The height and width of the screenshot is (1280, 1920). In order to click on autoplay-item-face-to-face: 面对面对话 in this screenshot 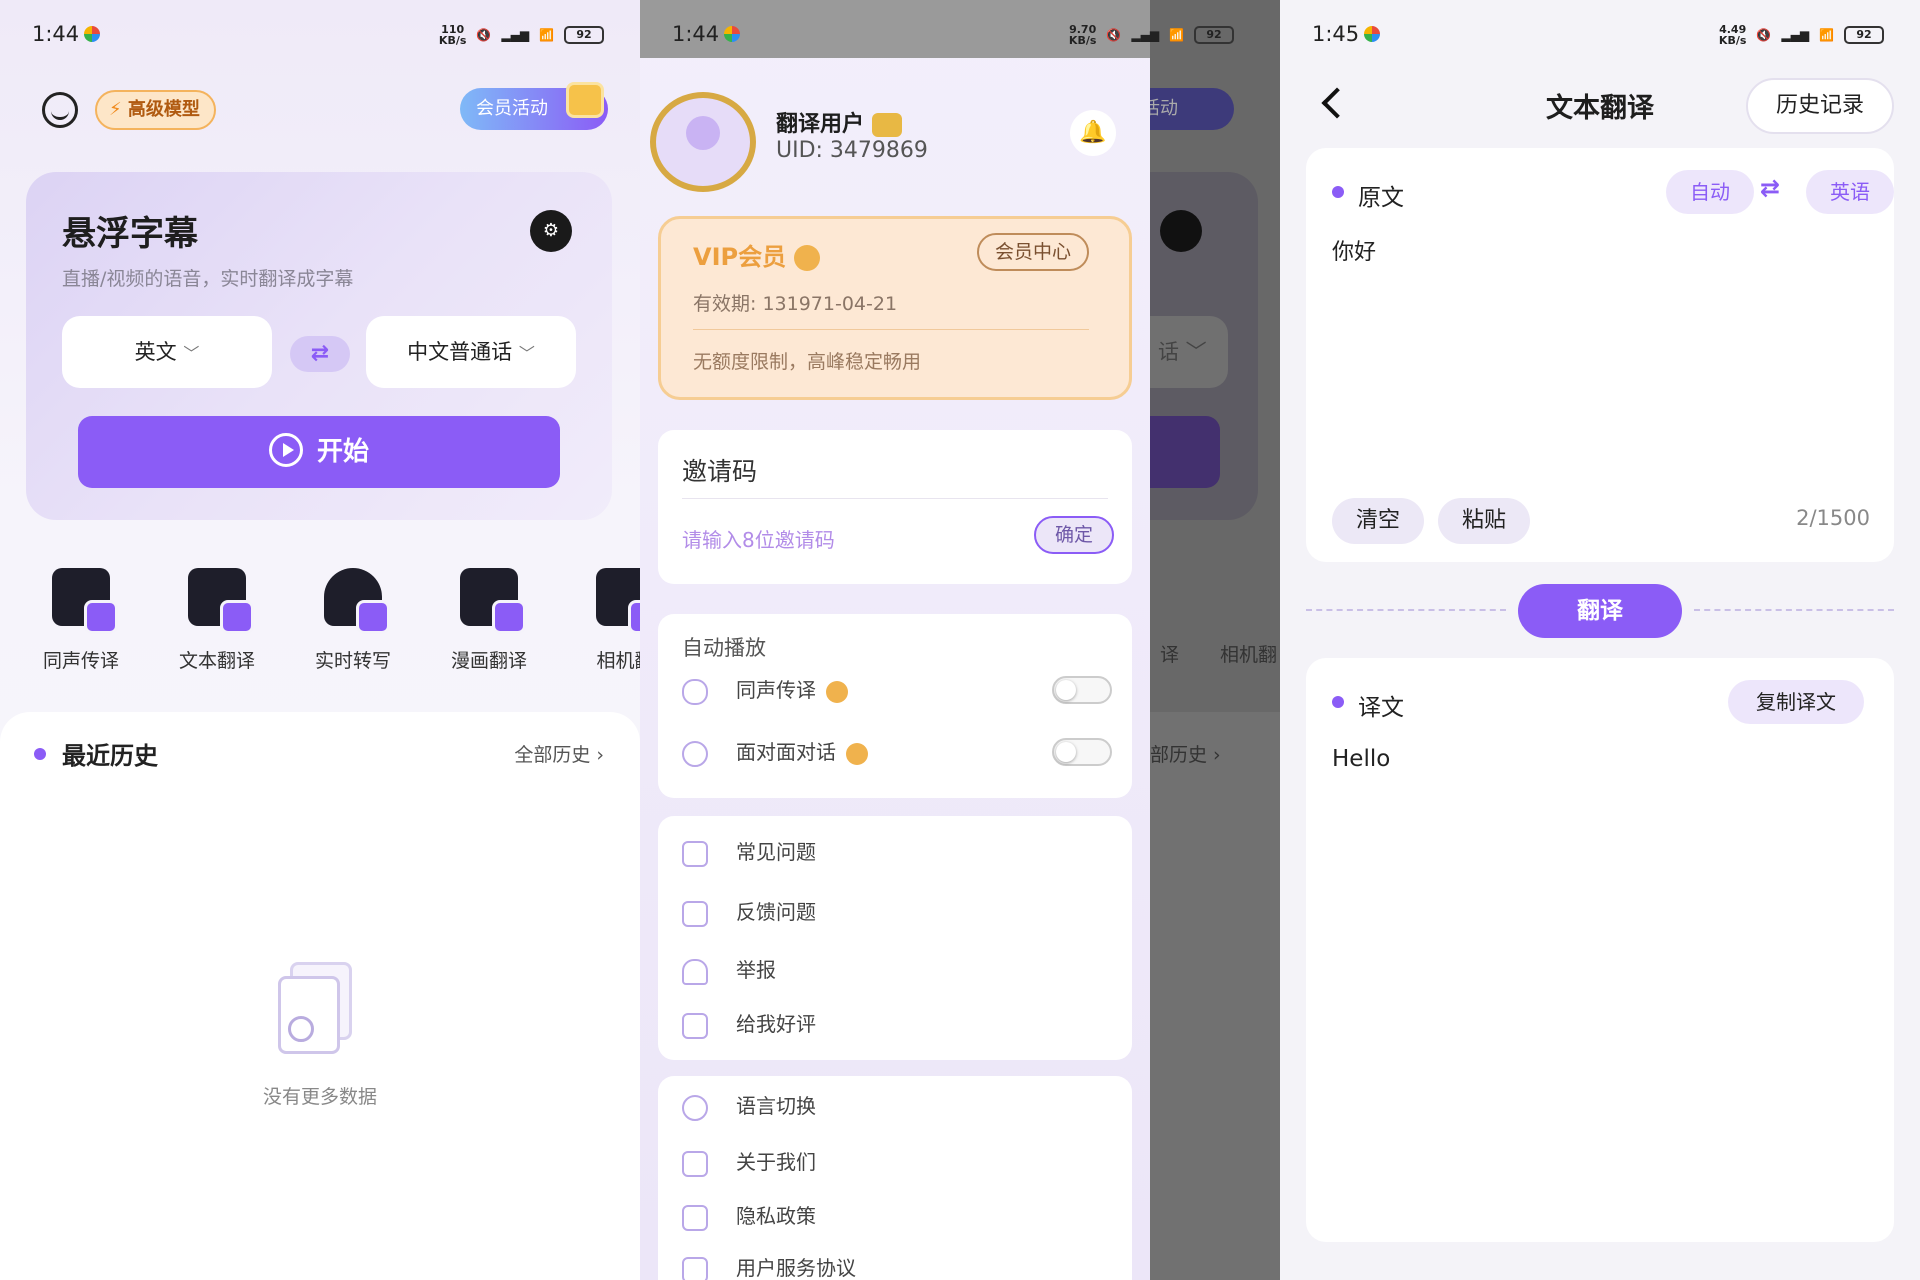, I will do `click(897, 752)`.